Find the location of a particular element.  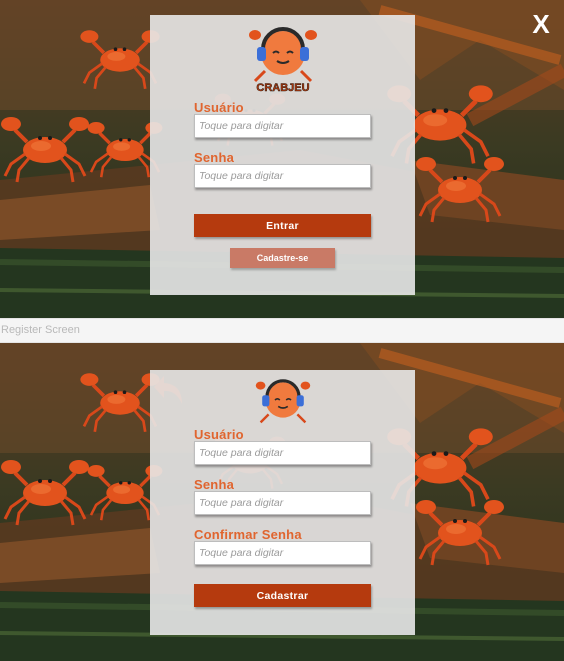

crabjeu-logo: CRABJEU is located at coordinates (282, 60).